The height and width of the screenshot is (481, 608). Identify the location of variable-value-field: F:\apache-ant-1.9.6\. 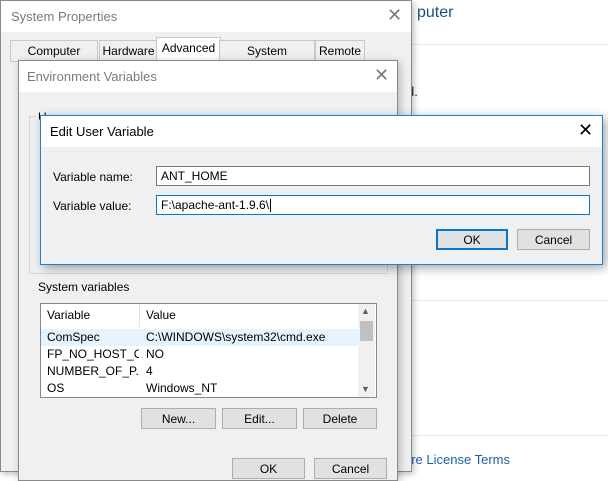
(373, 205).